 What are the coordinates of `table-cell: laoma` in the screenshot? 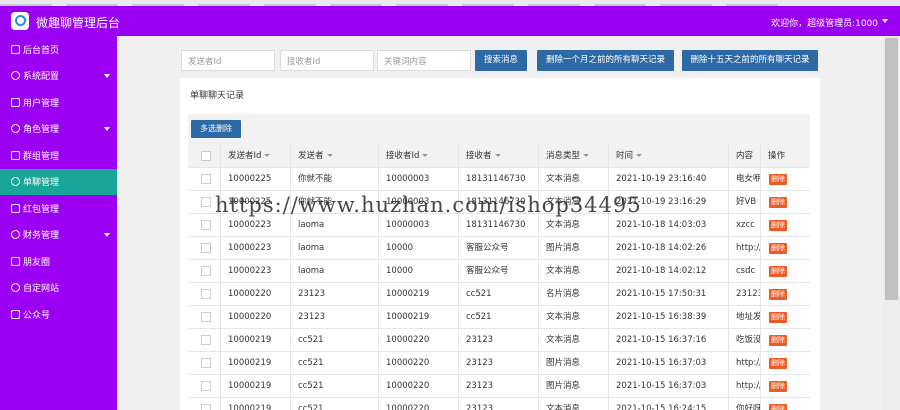 It's located at (334, 225).